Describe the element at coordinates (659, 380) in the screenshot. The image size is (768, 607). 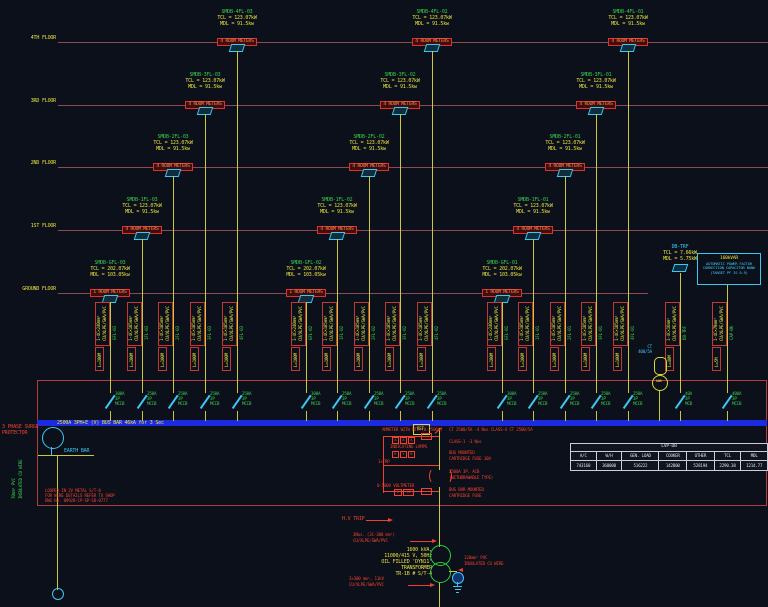
I see `kwh-circle-label: kWh` at that location.